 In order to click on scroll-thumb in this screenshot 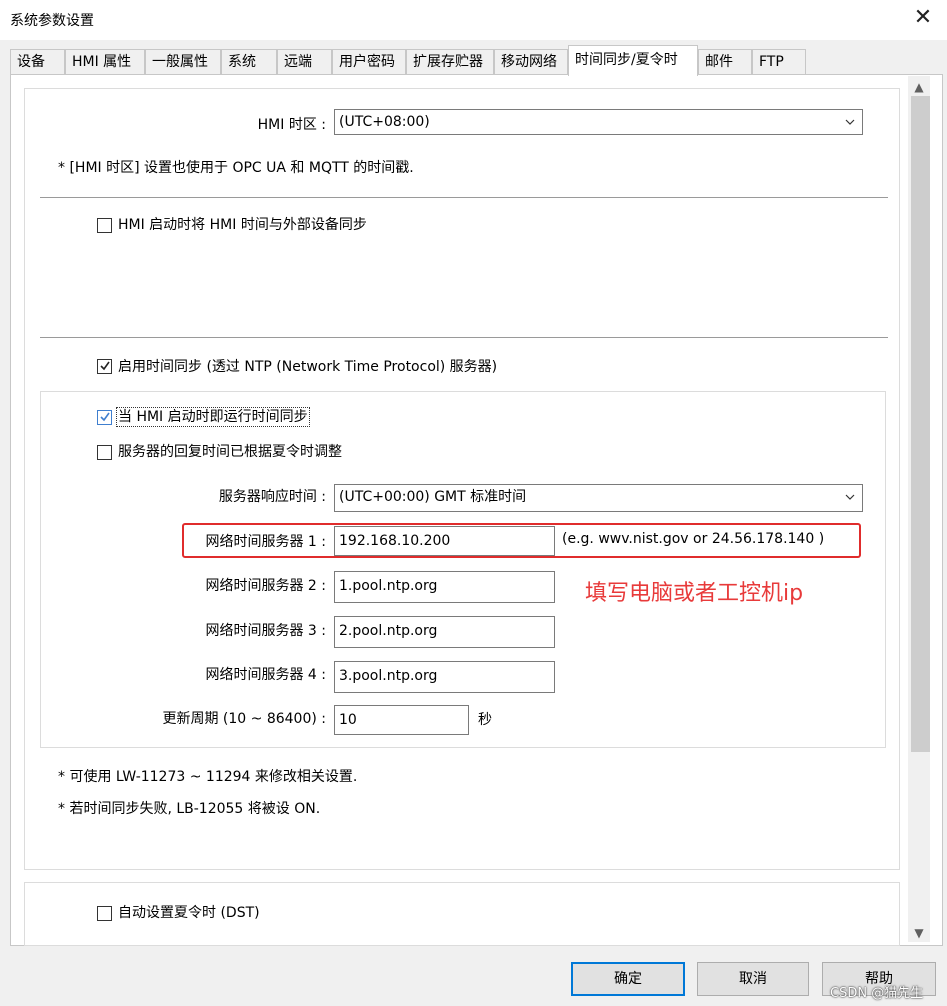, I will do `click(920, 424)`.